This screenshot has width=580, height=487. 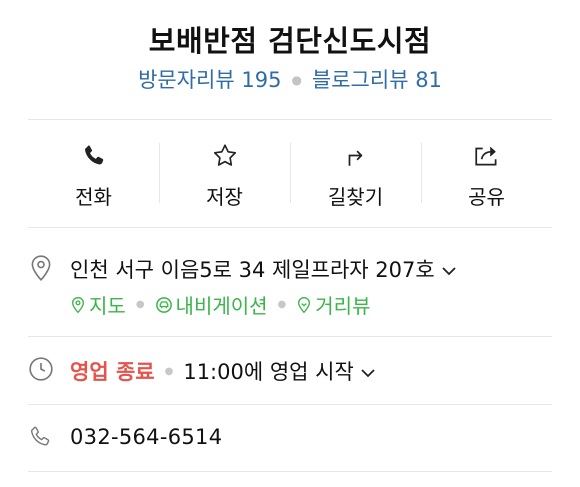 I want to click on street-view-icon, so click(x=304, y=304).